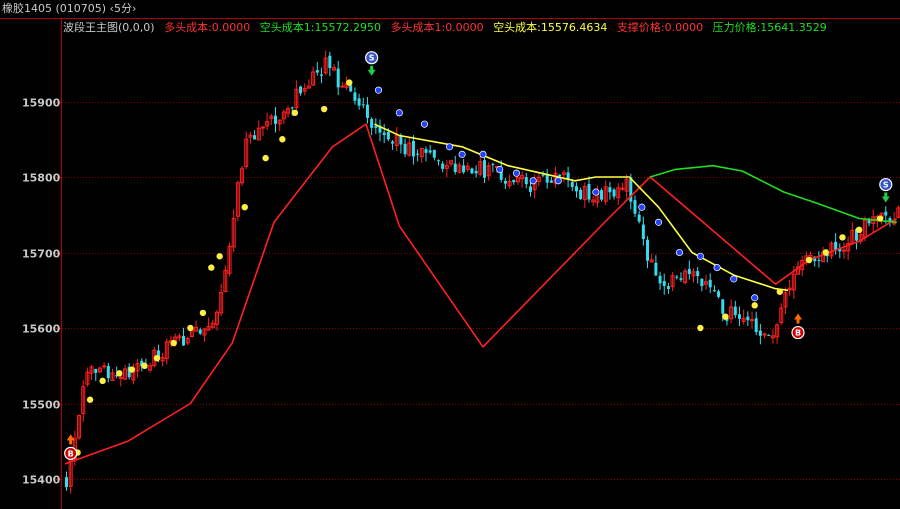 The height and width of the screenshot is (509, 900). Describe the element at coordinates (886, 185) in the screenshot. I see `marker-label: S` at that location.